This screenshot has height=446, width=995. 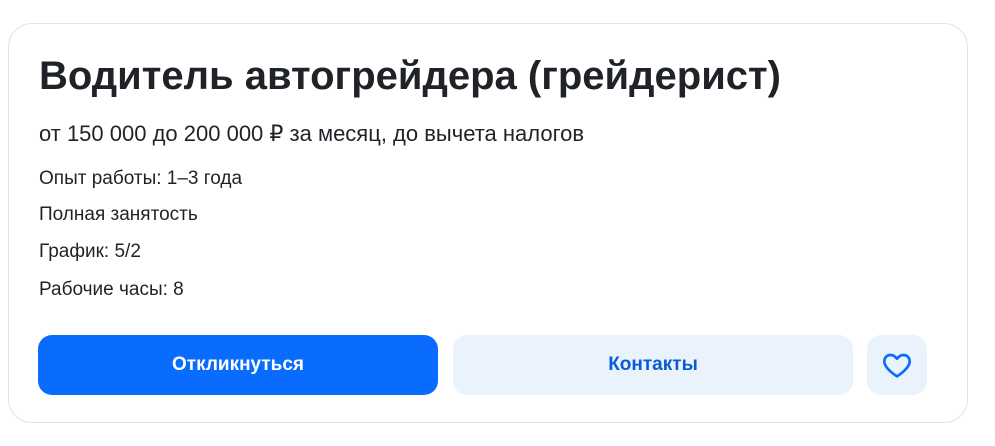 I want to click on favorite-button, so click(x=897, y=365).